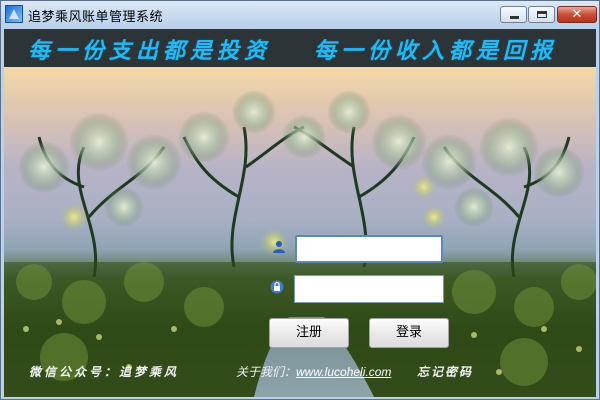 This screenshot has height=400, width=600. What do you see at coordinates (266, 372) in the screenshot?
I see `about-us-label: 关于我们：` at bounding box center [266, 372].